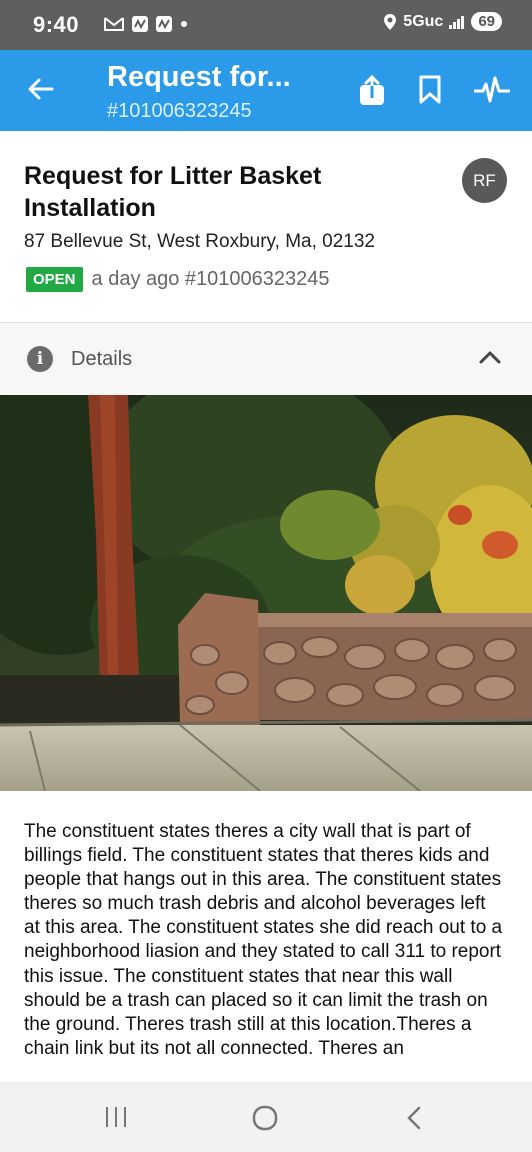 This screenshot has height=1152, width=532. What do you see at coordinates (430, 90) in the screenshot?
I see `bookmark-icon` at bounding box center [430, 90].